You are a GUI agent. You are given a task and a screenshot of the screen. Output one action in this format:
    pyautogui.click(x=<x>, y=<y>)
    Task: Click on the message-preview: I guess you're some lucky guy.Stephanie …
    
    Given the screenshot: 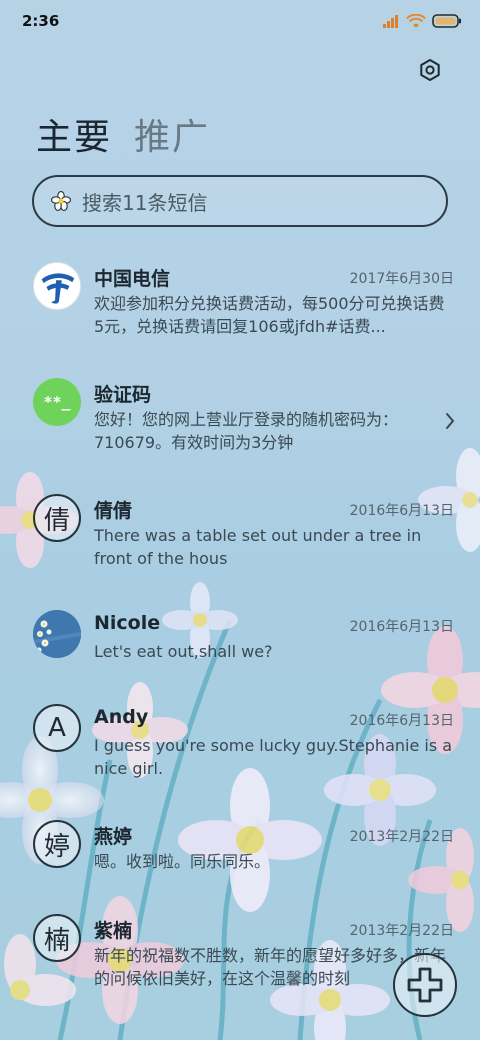 What is the action you would take?
    pyautogui.click(x=273, y=757)
    